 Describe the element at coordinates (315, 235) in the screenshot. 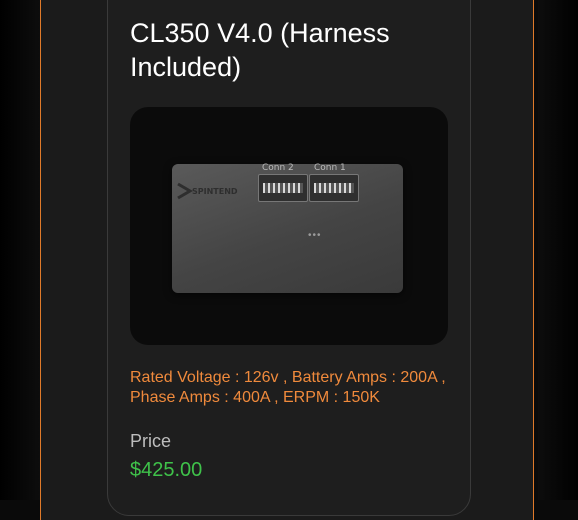

I see `status-dots: •••` at that location.